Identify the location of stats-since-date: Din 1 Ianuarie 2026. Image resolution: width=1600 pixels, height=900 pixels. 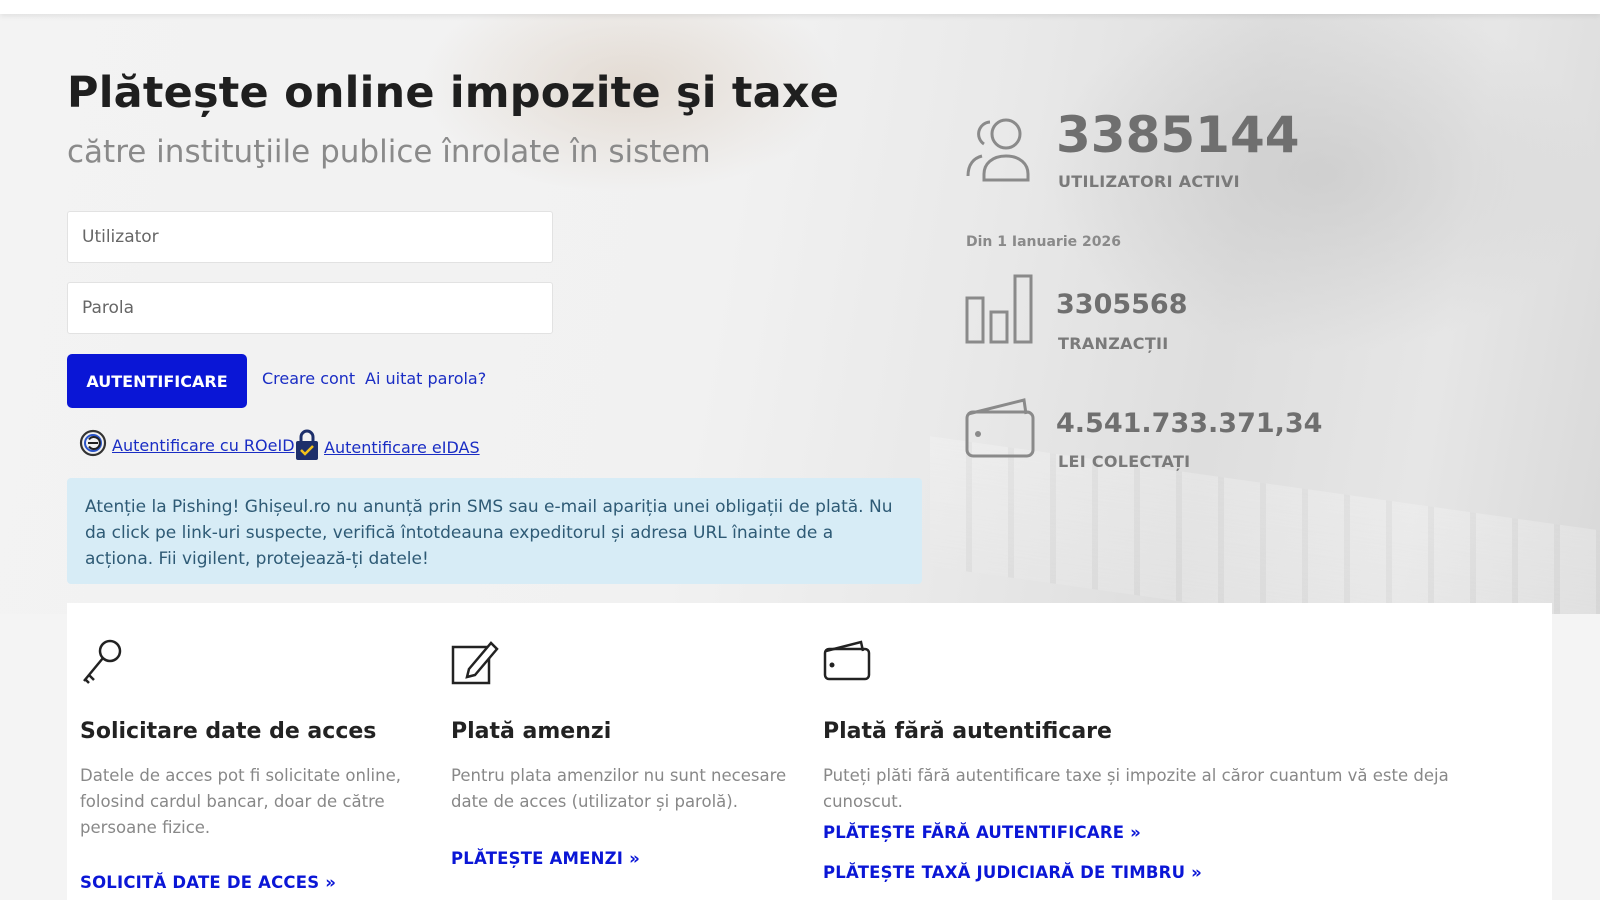
(1043, 242).